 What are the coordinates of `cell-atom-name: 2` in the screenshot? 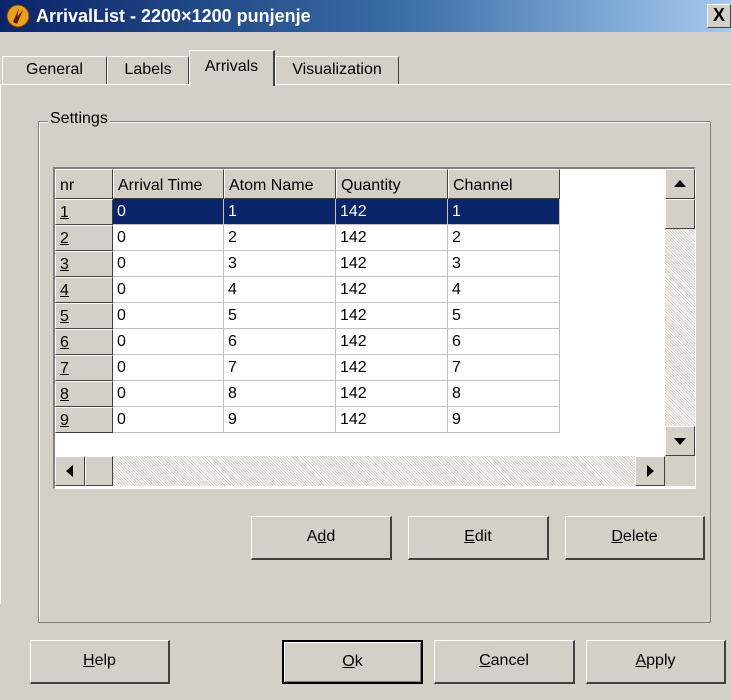 It's located at (280, 238).